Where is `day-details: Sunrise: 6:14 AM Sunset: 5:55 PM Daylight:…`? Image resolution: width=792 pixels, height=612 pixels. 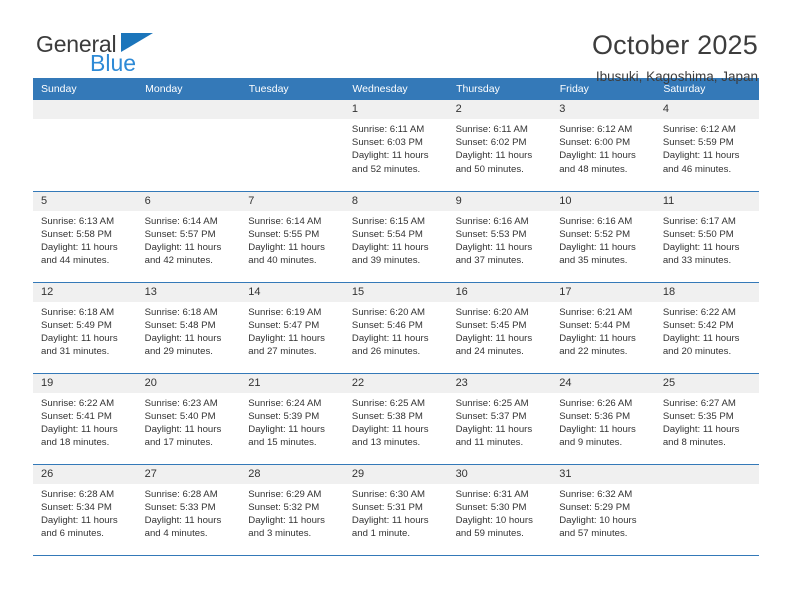
day-details: Sunrise: 6:14 AM Sunset: 5:55 PM Daylight:… is located at coordinates (292, 239).